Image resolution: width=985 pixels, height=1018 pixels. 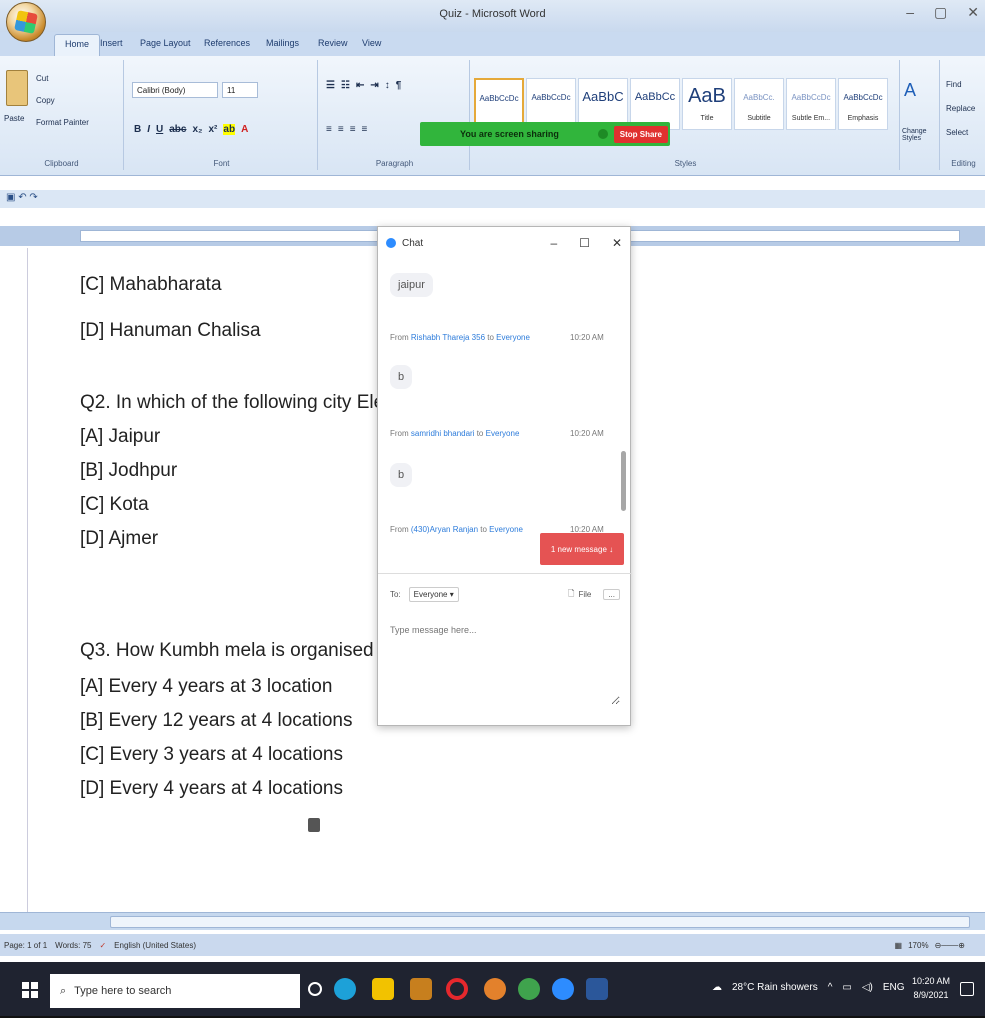 I want to click on volume-icon: ◁), so click(x=867, y=987).